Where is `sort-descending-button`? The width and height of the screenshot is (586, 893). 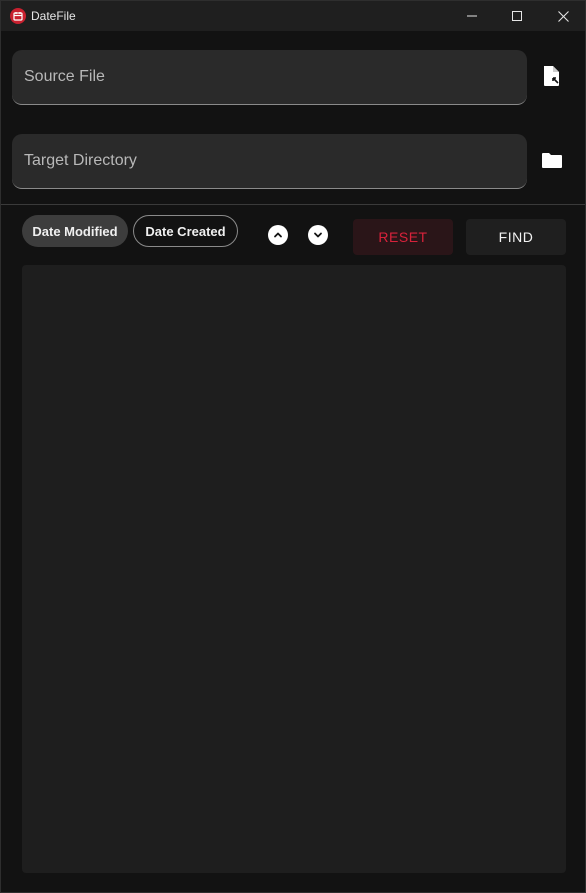
sort-descending-button is located at coordinates (318, 235).